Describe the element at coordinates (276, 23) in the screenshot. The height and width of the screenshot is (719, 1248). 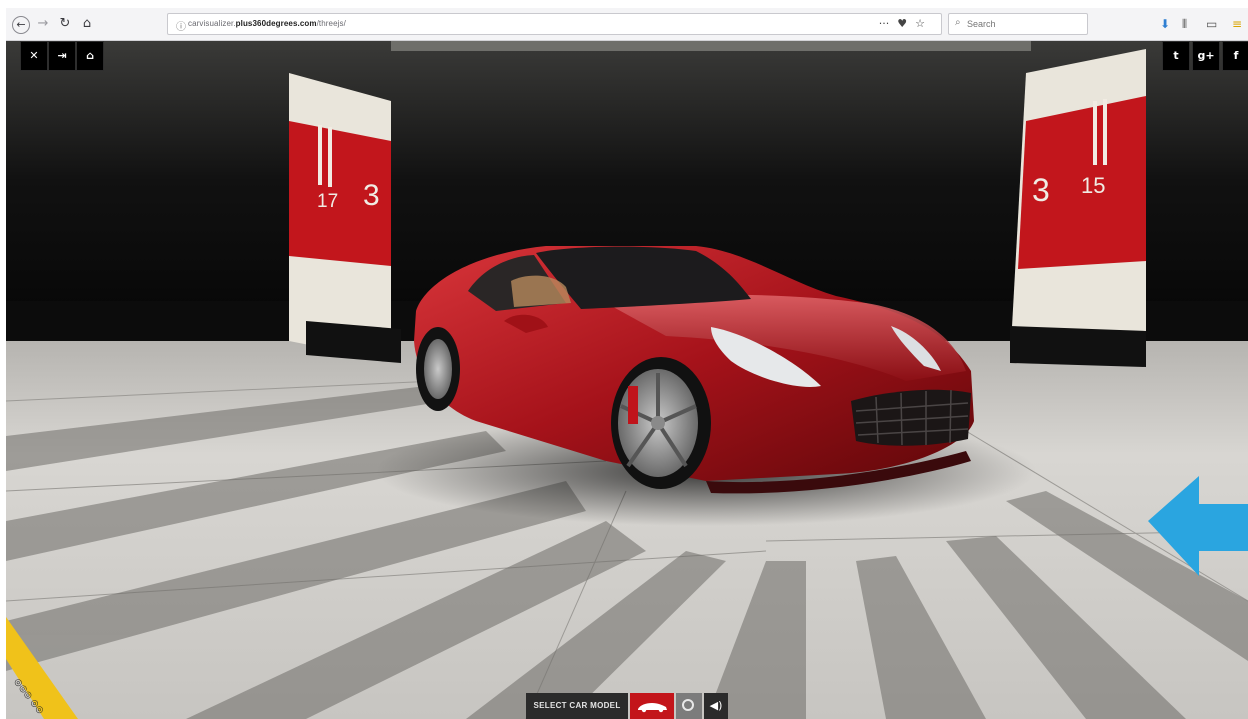
I see `url-host: plus360degrees.com` at that location.